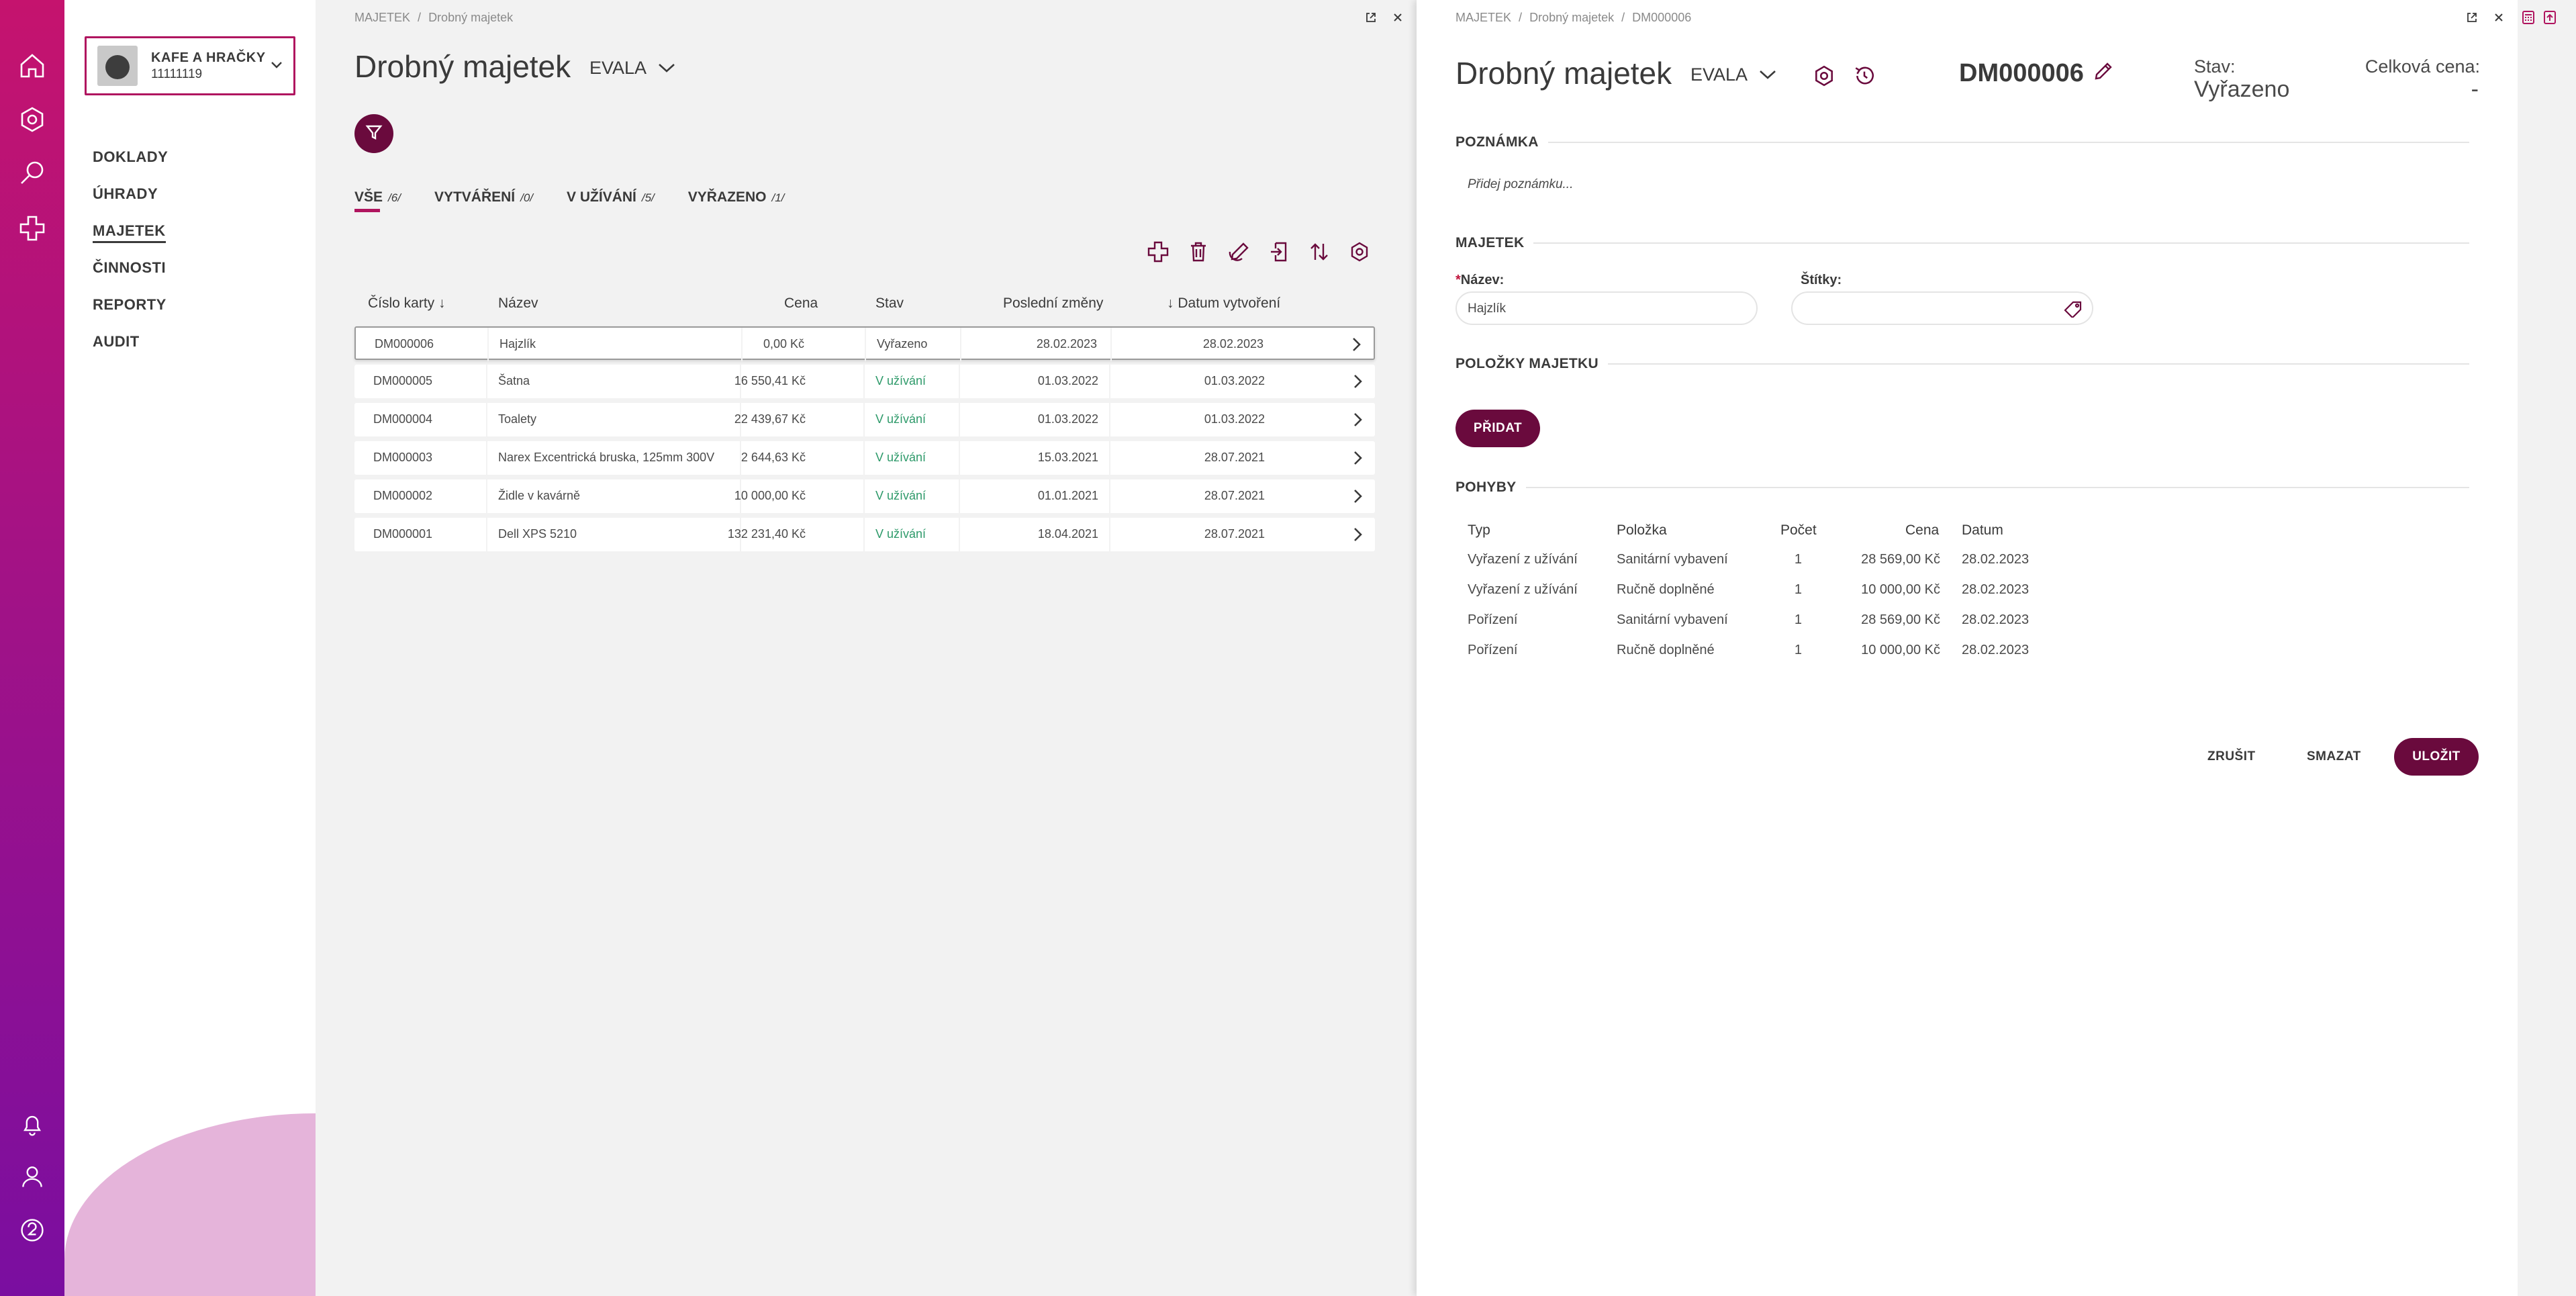  Describe the element at coordinates (518, 303) in the screenshot. I see `col-nazev: Název` at that location.